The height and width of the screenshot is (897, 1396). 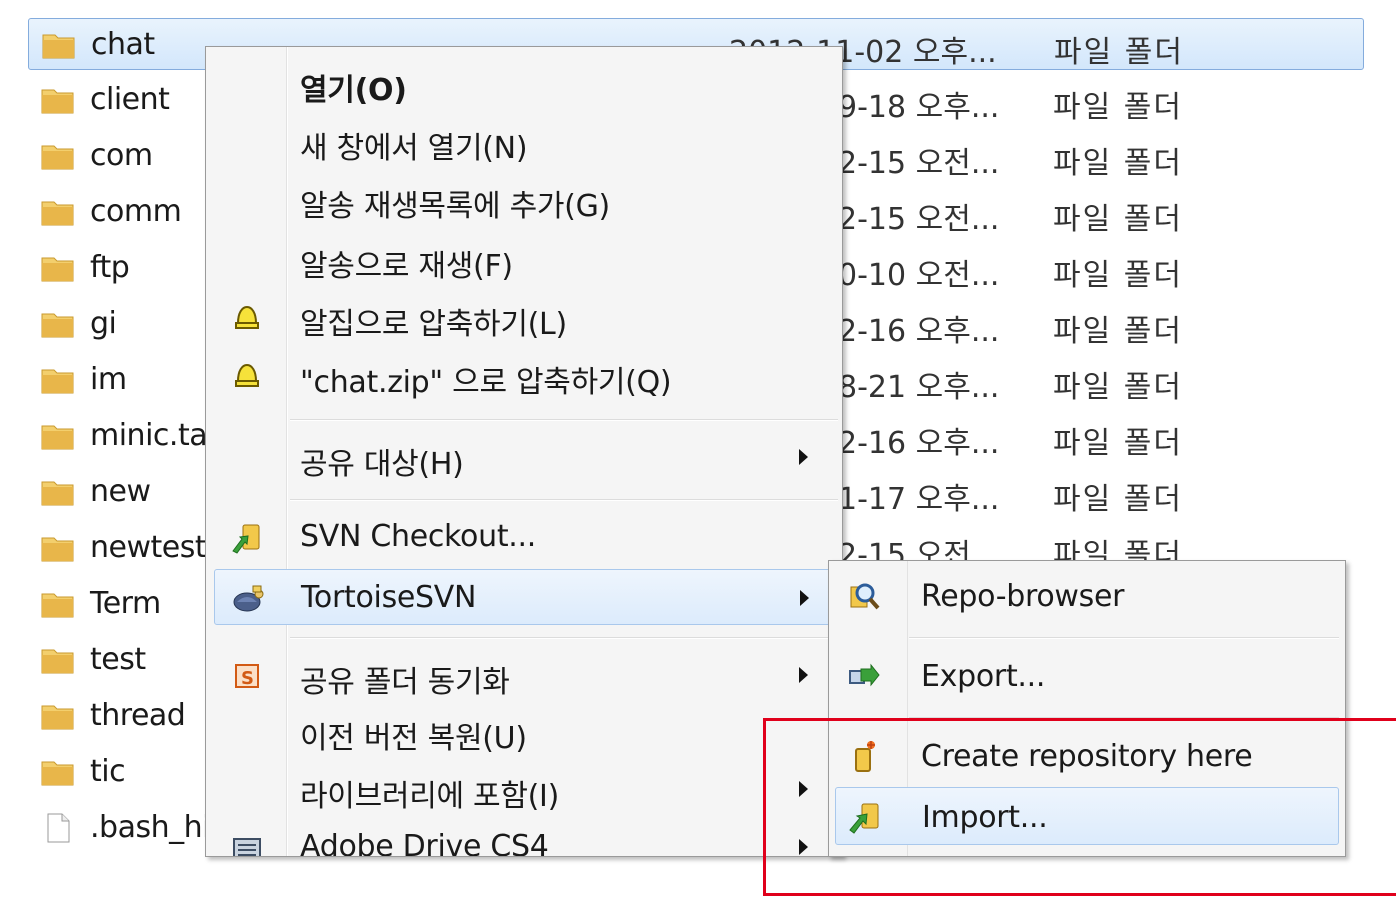 I want to click on menu-item-restore-previous-versions: 이전 버전 복원(U), so click(x=526, y=731).